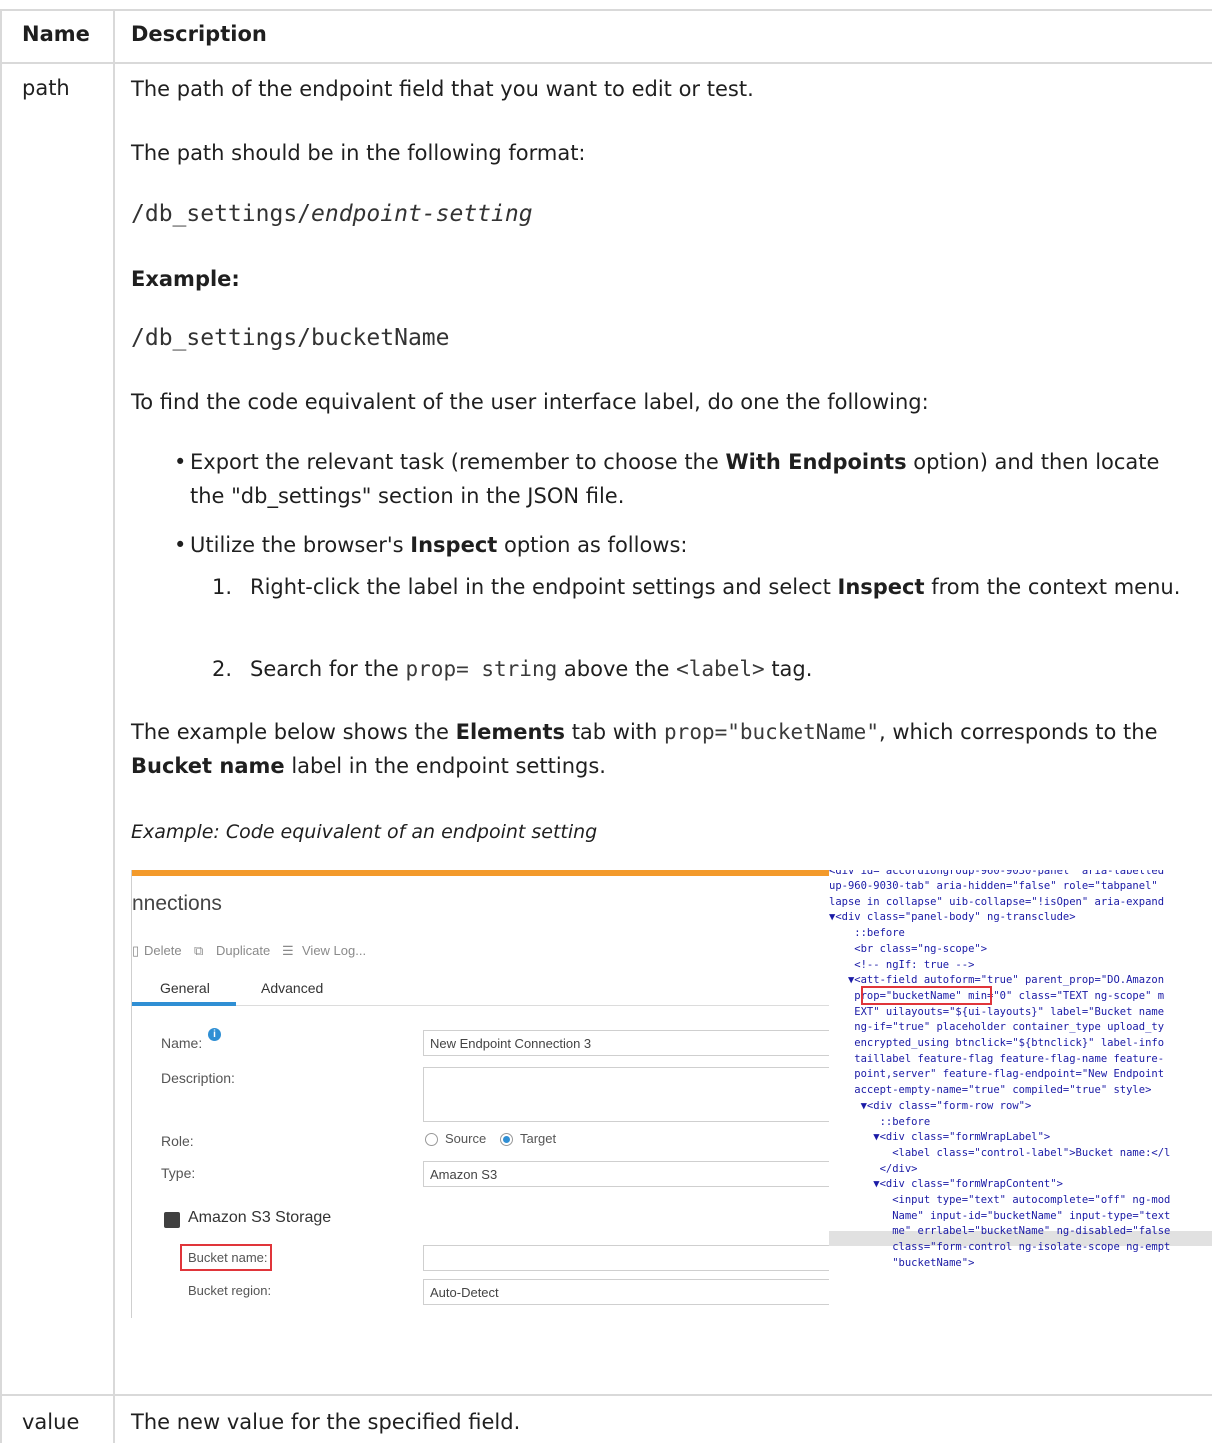 The image size is (1212, 1443). I want to click on bold-text: Bucket name, so click(208, 766).